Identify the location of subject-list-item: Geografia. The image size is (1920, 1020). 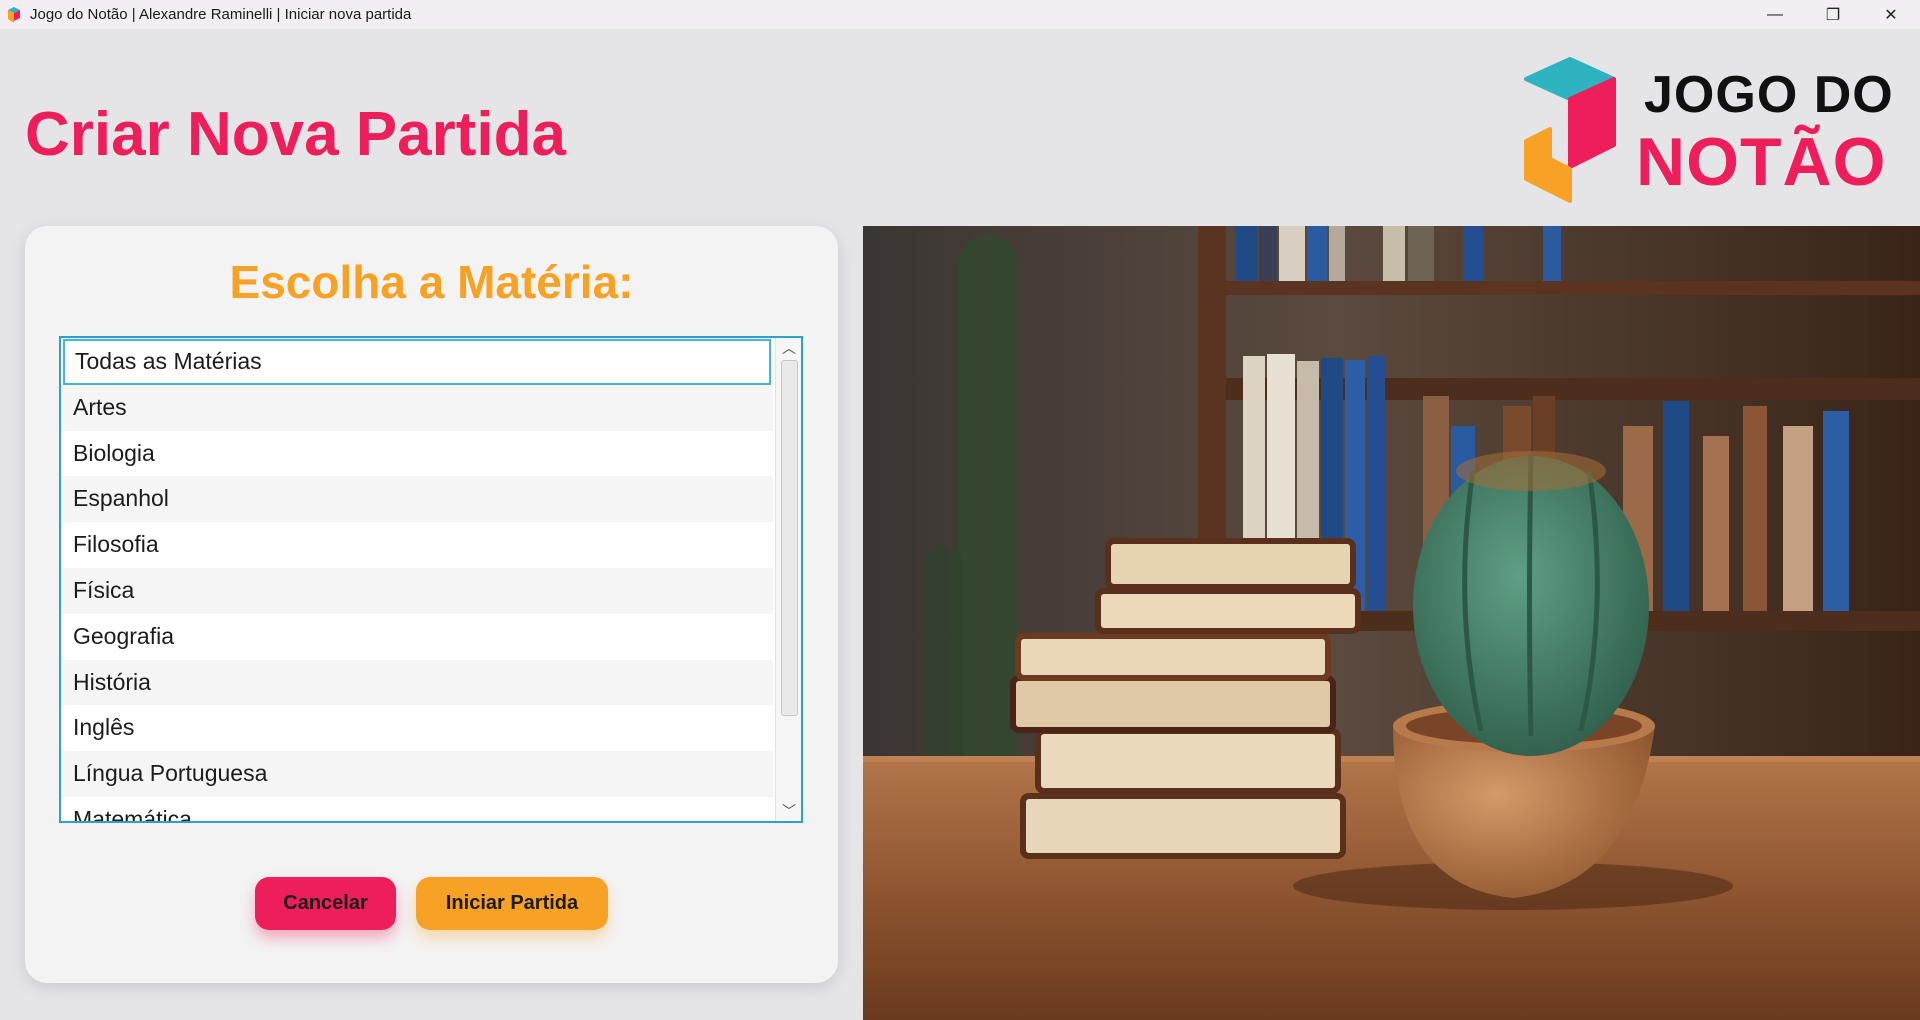
(417, 636).